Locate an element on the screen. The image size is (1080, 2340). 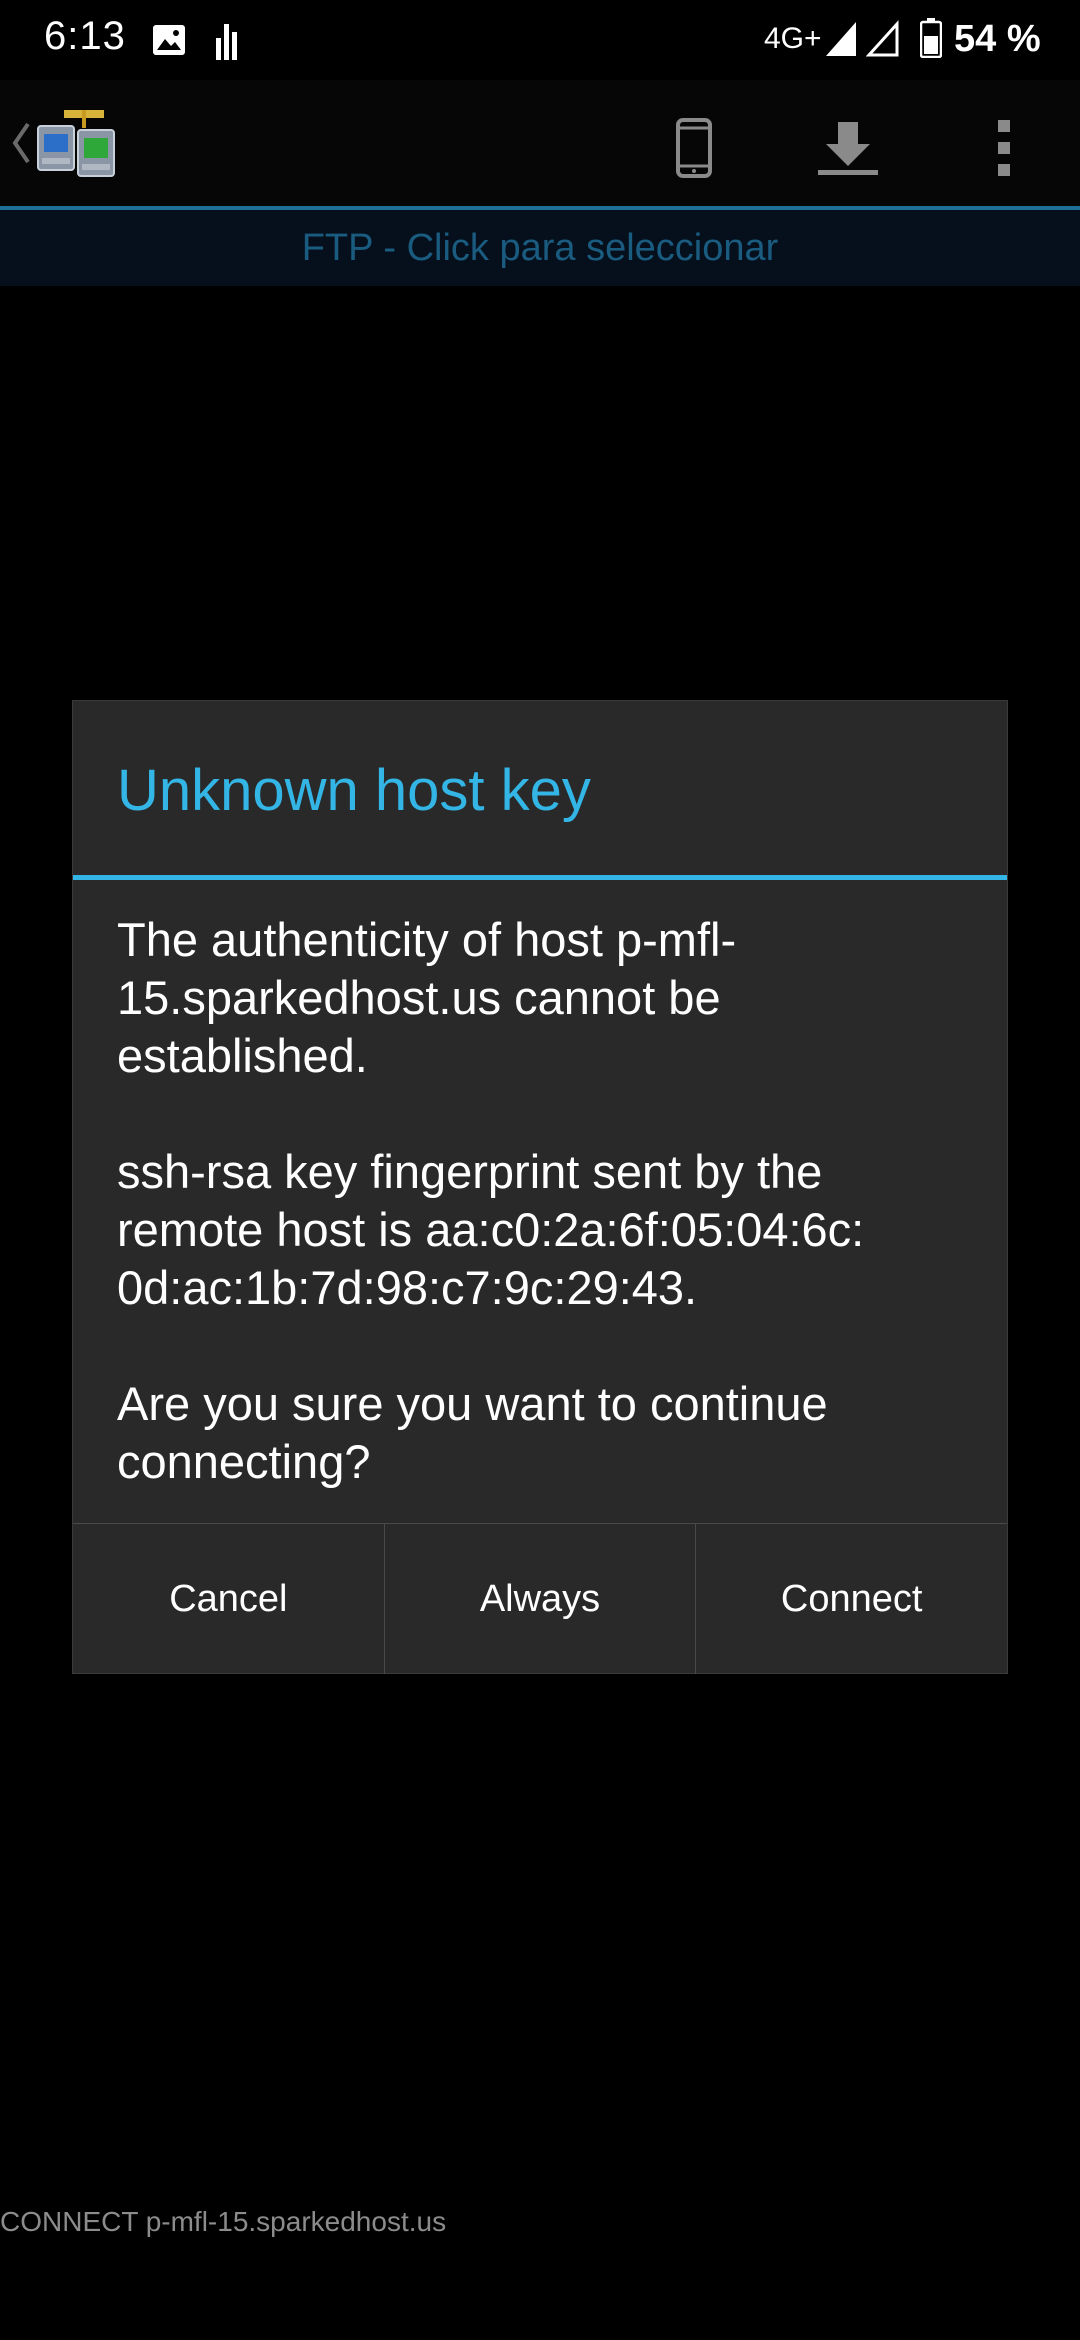
gallery-icon is located at coordinates (169, 40).